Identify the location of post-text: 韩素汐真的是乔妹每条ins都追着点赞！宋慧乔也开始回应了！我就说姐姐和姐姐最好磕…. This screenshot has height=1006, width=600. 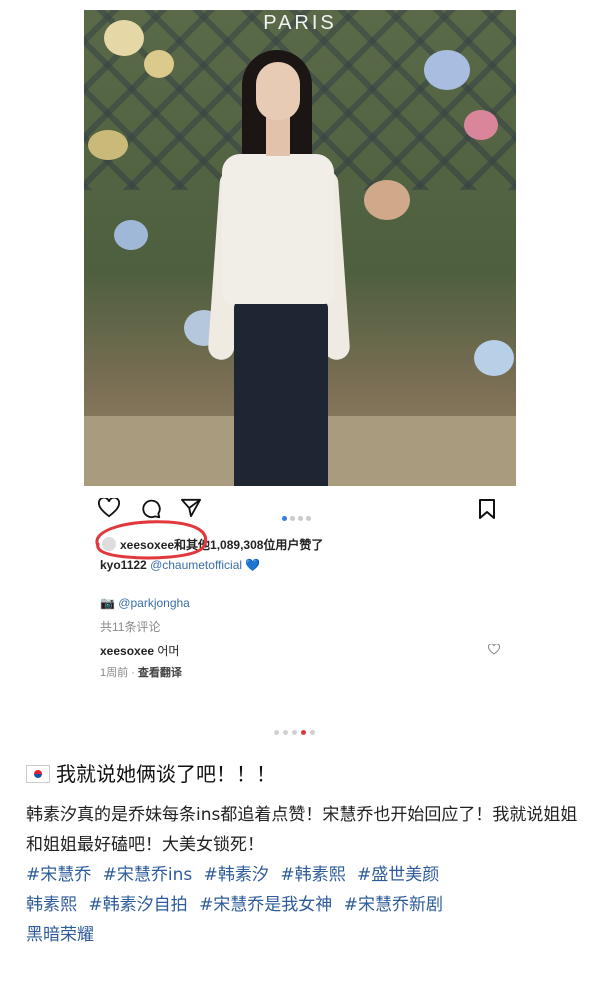
(302, 830).